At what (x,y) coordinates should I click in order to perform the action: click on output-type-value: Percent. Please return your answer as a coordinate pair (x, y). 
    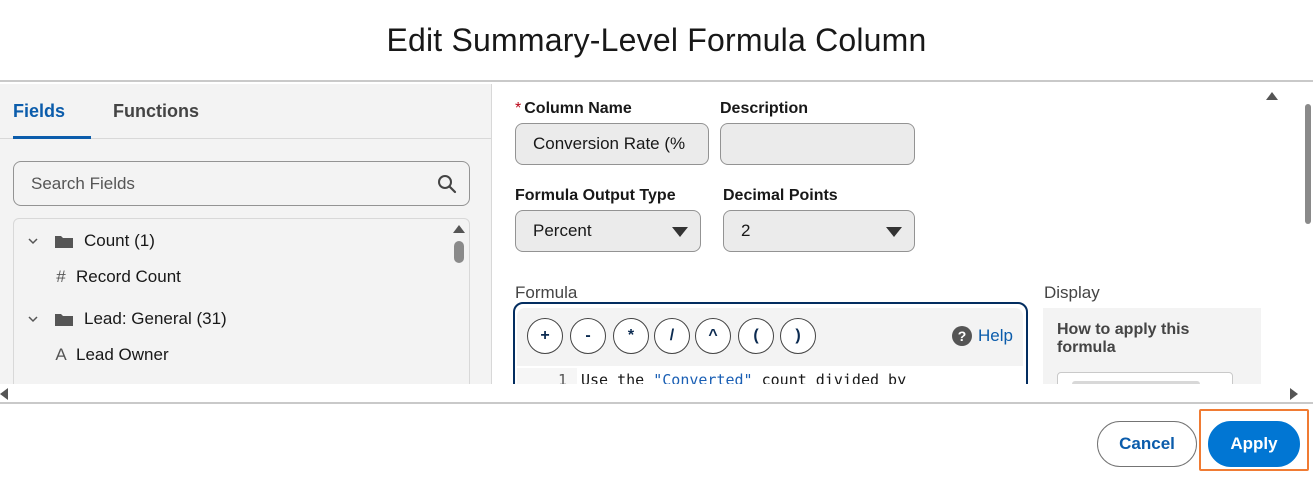
    Looking at the image, I should click on (562, 230).